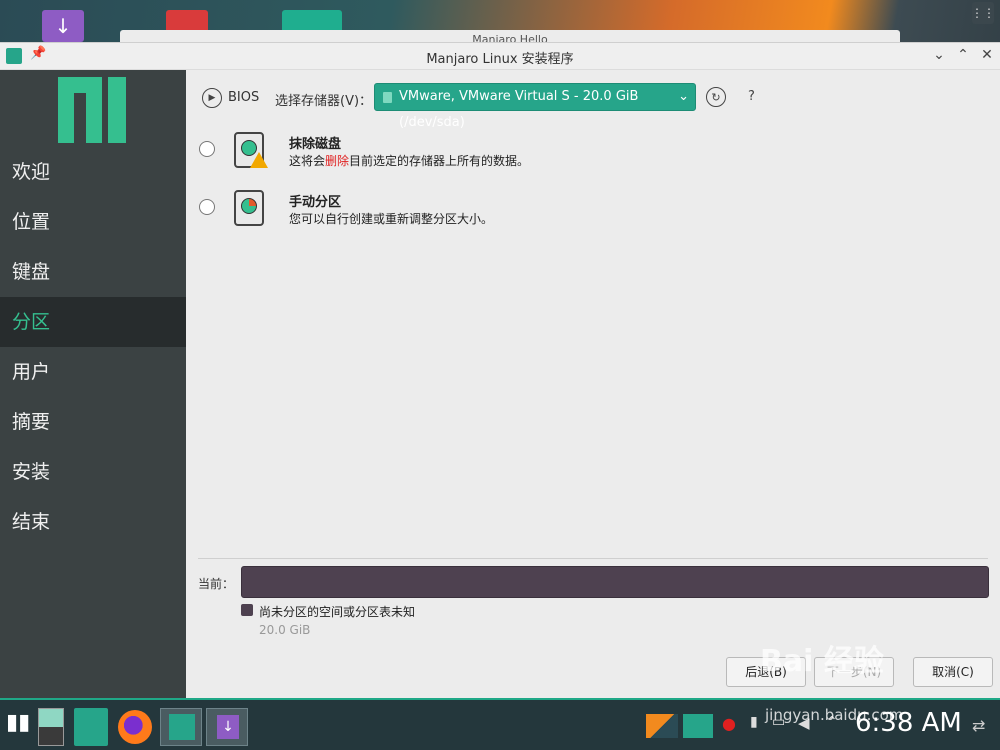 The width and height of the screenshot is (1000, 750). What do you see at coordinates (93, 422) in the screenshot?
I see `sidebar-item-summary: 摘要` at bounding box center [93, 422].